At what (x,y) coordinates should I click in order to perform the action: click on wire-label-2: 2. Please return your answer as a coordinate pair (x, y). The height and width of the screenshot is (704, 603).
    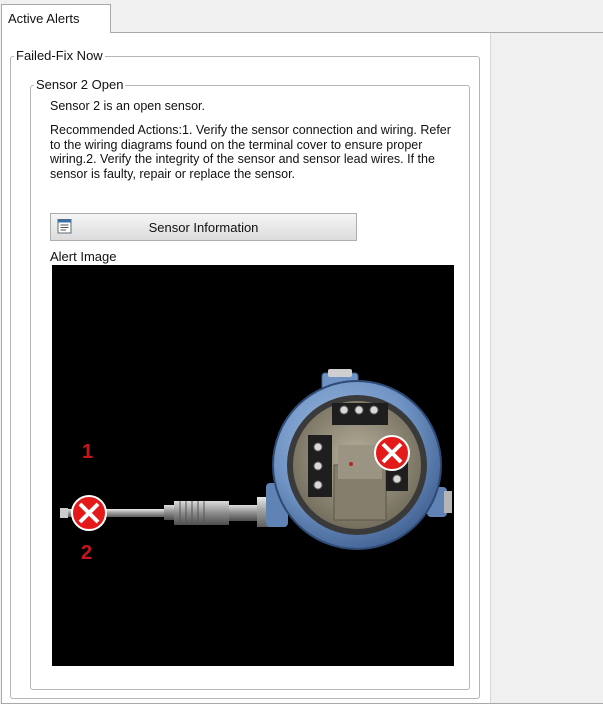
    Looking at the image, I should click on (86, 553).